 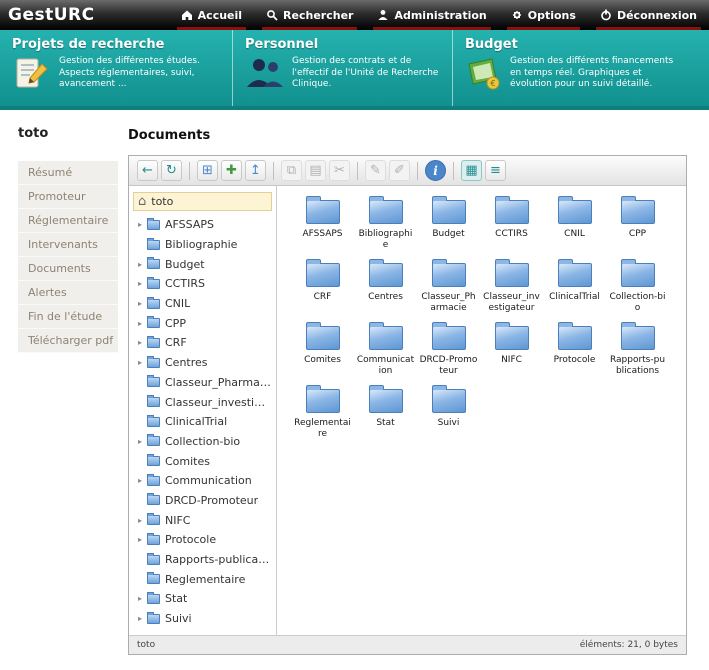 What do you see at coordinates (202, 201) in the screenshot?
I see `tree-root: ⌂ toto` at bounding box center [202, 201].